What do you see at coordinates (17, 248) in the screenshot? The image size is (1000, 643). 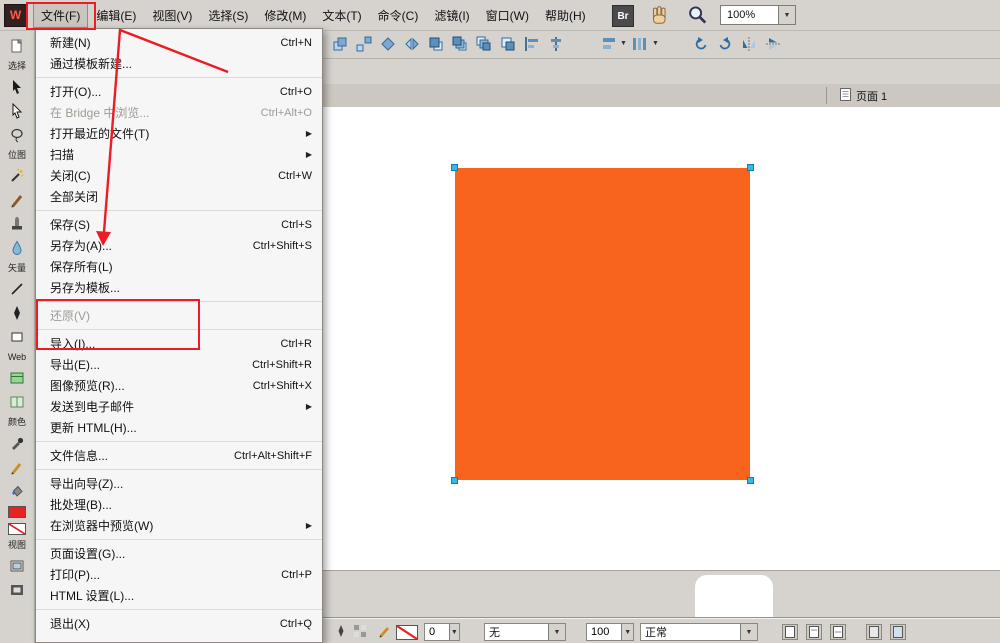 I see `blur-tool` at bounding box center [17, 248].